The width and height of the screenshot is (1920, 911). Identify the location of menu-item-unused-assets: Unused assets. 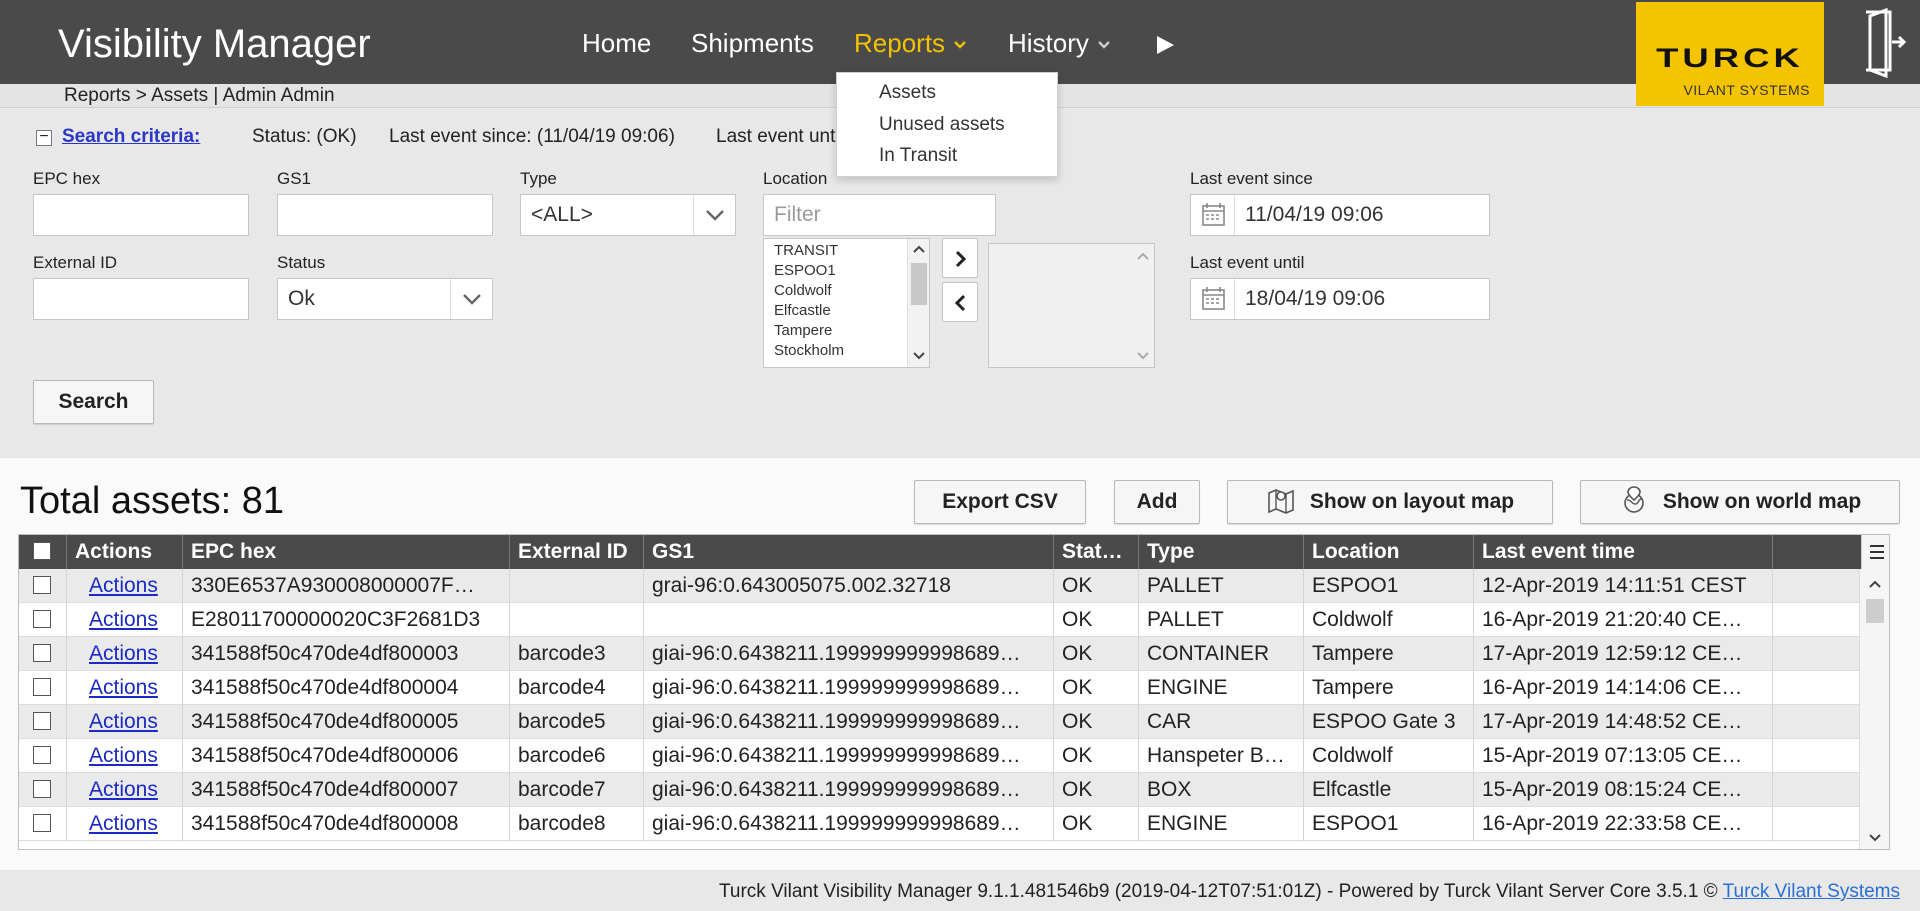
(942, 125).